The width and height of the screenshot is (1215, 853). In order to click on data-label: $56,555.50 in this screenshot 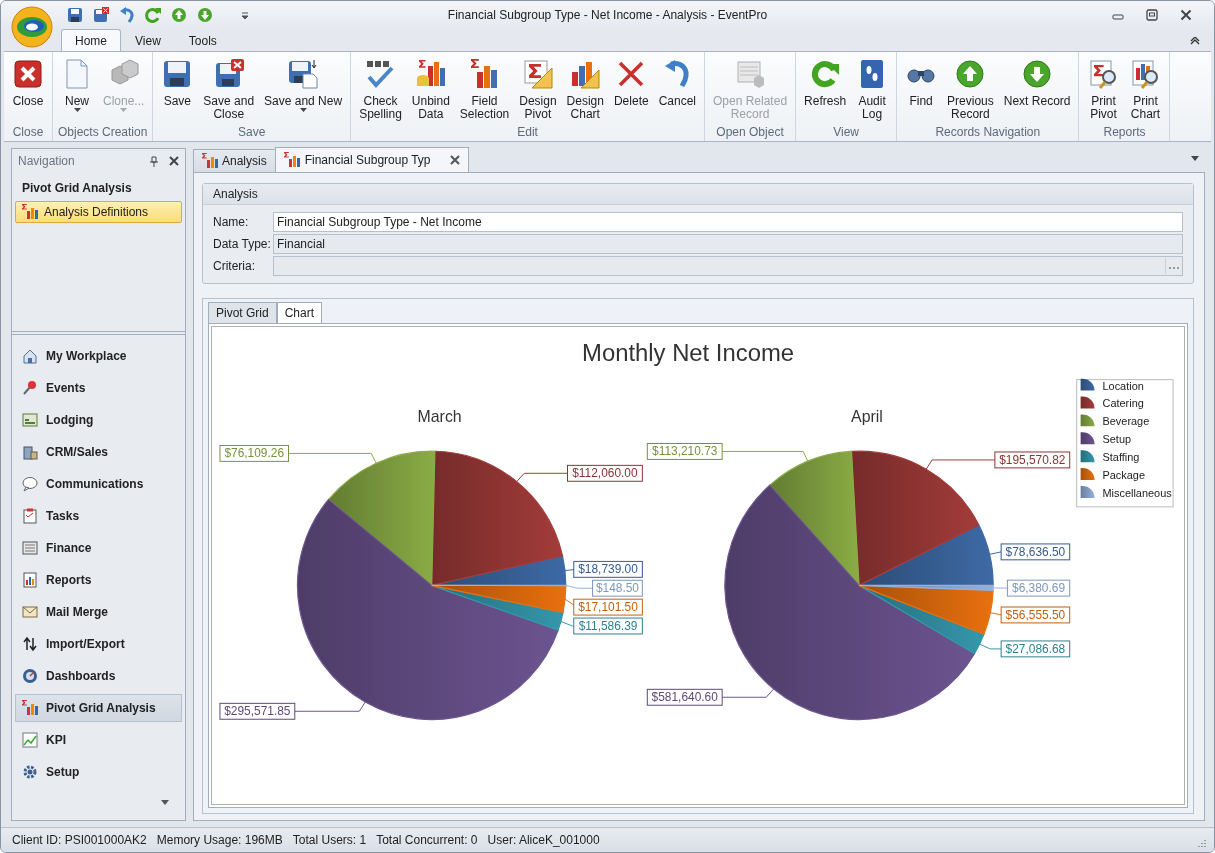, I will do `click(1035, 614)`.